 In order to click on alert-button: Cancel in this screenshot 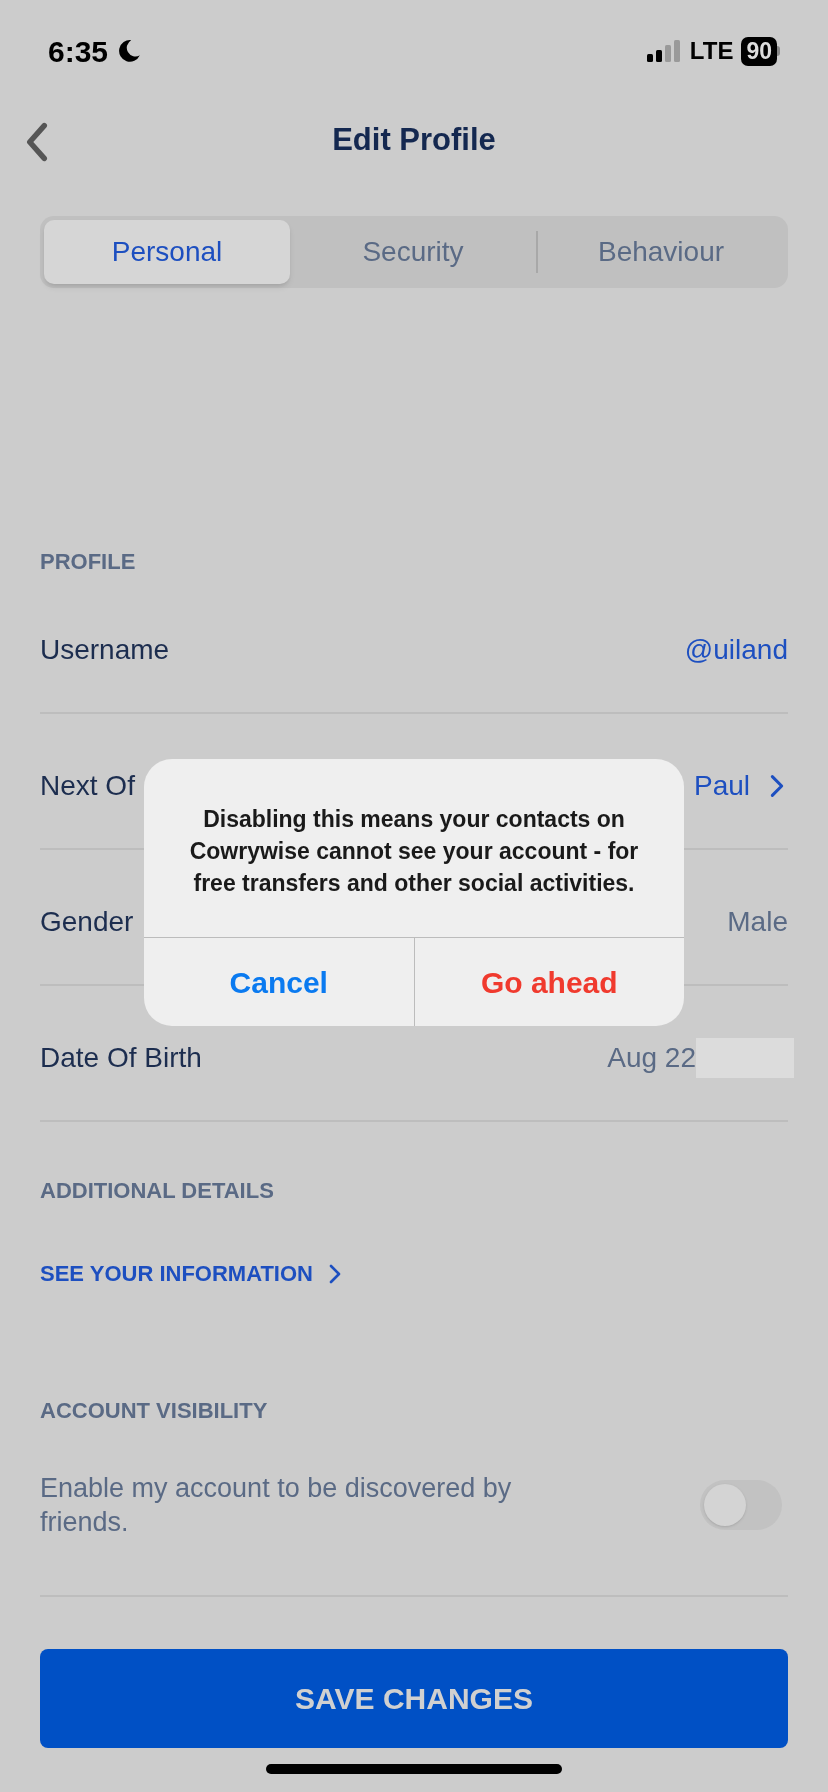, I will do `click(279, 982)`.